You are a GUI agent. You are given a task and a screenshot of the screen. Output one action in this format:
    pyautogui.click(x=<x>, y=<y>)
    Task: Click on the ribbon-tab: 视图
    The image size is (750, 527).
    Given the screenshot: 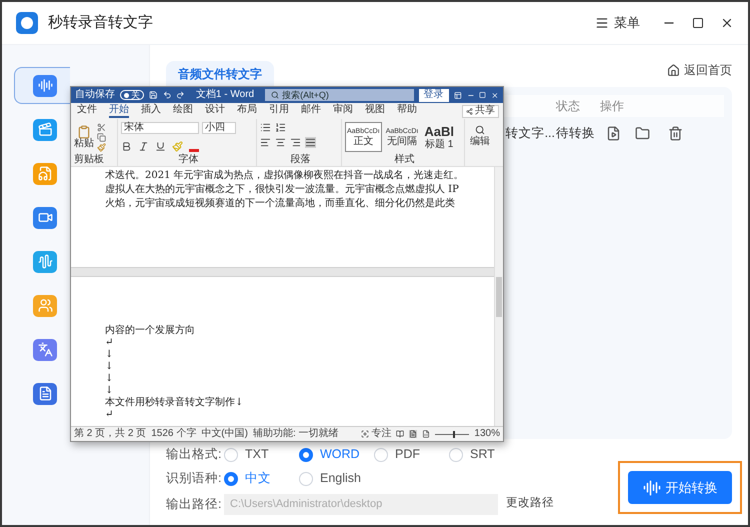 What is the action you would take?
    pyautogui.click(x=375, y=111)
    